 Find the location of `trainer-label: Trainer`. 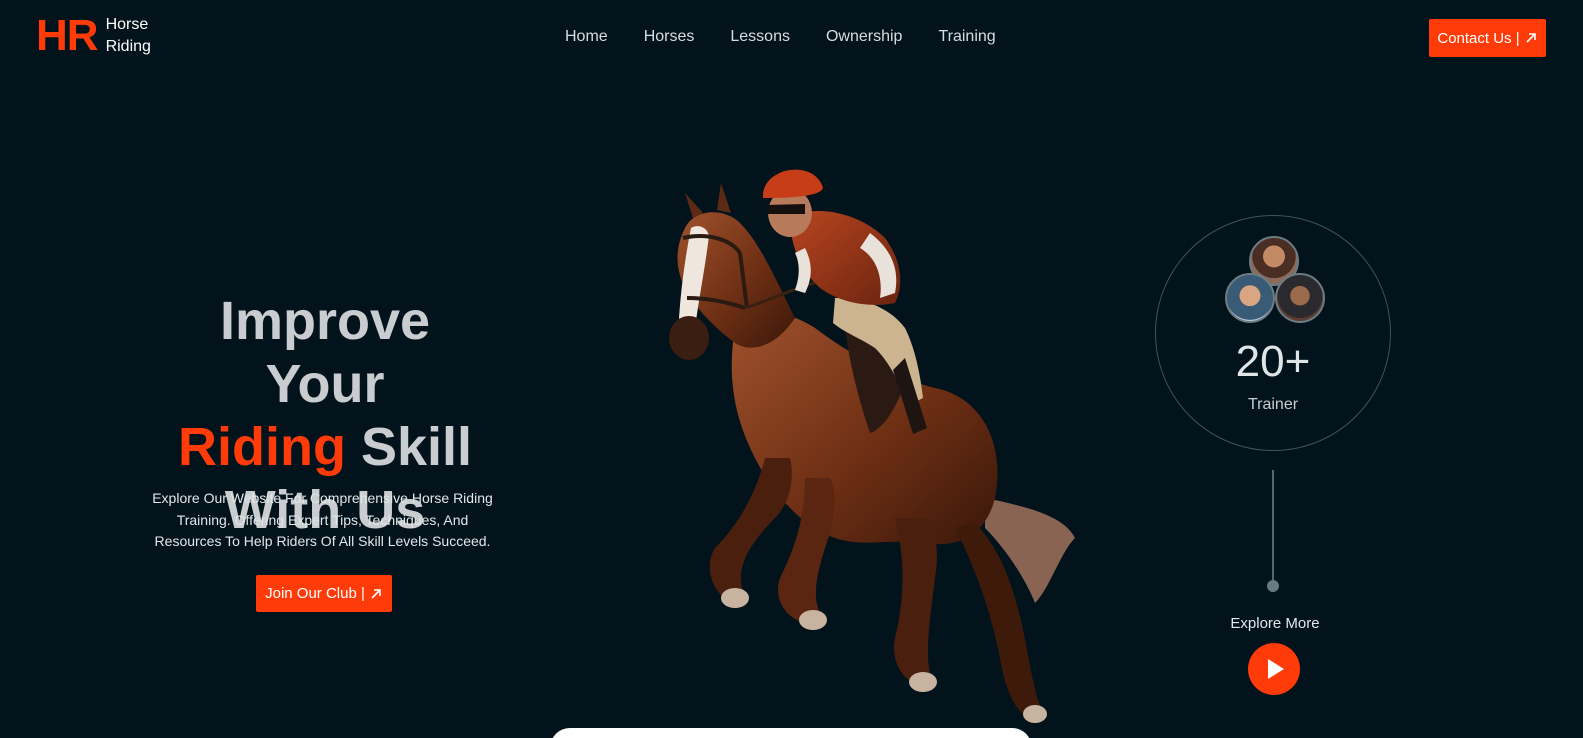

trainer-label: Trainer is located at coordinates (1273, 404).